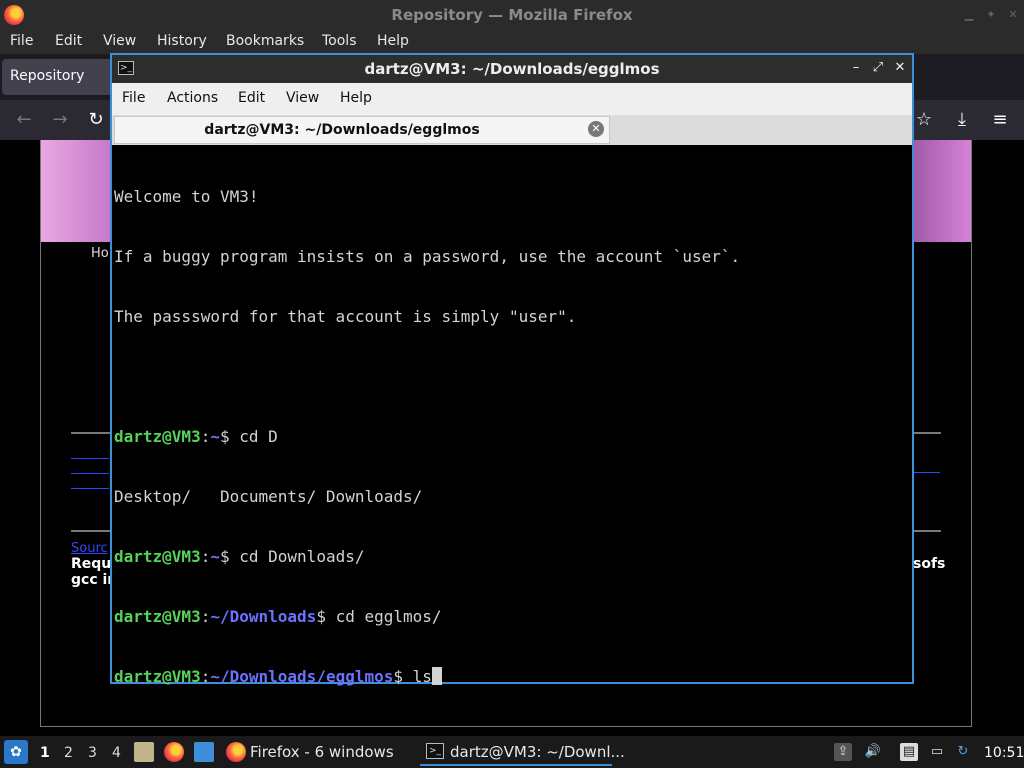  What do you see at coordinates (512, 99) in the screenshot?
I see `terminal-menubar: File Actions Edit View Help` at bounding box center [512, 99].